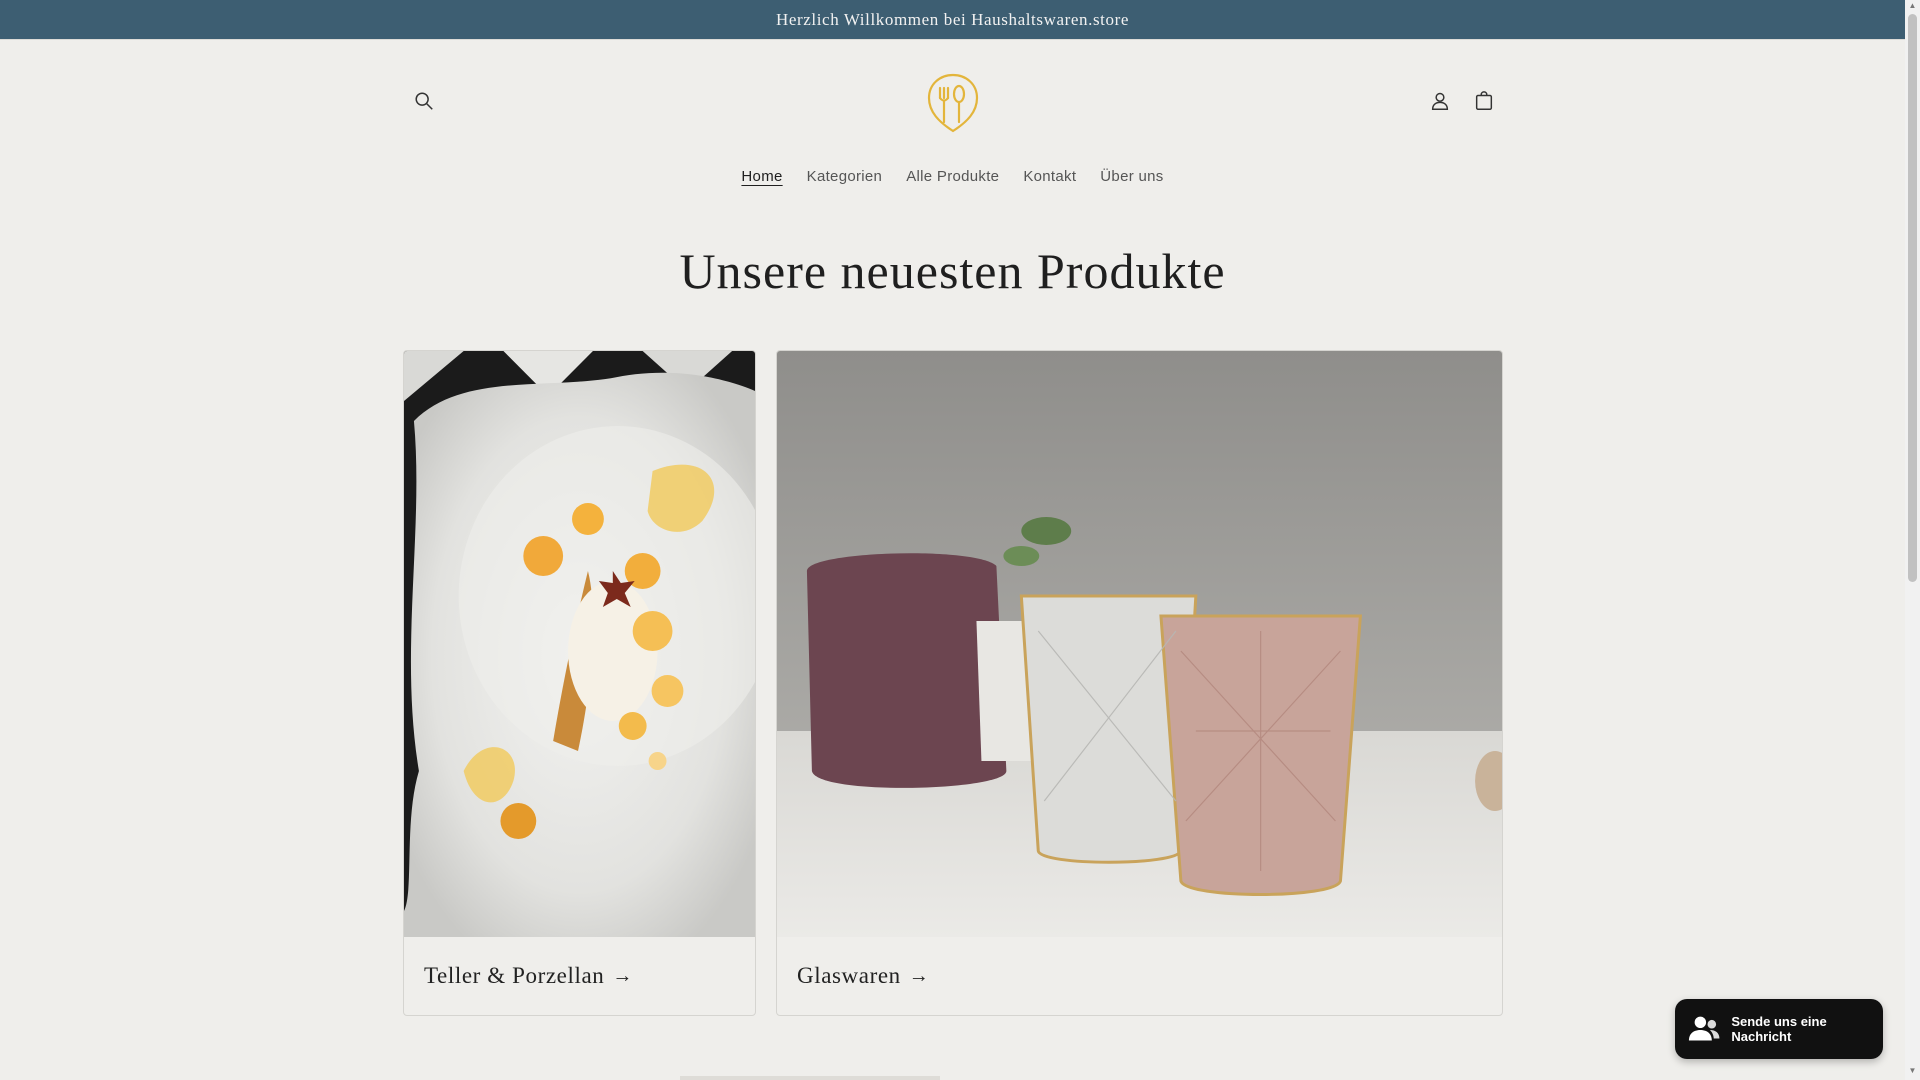 The width and height of the screenshot is (1920, 1080). Describe the element at coordinates (810, 1078) in the screenshot. I see `next-section-edge` at that location.